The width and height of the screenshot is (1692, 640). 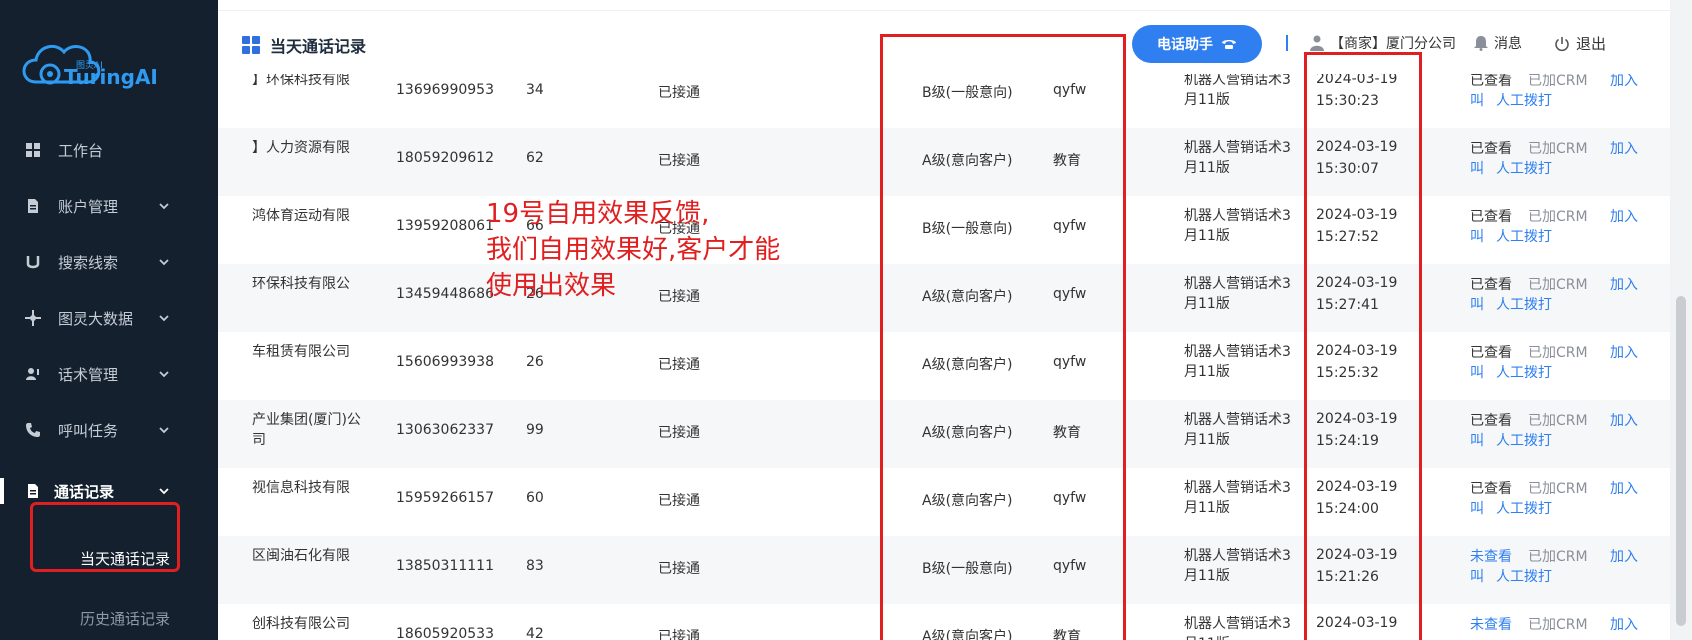 I want to click on company-cell: 环保科技有限公, so click(x=301, y=284).